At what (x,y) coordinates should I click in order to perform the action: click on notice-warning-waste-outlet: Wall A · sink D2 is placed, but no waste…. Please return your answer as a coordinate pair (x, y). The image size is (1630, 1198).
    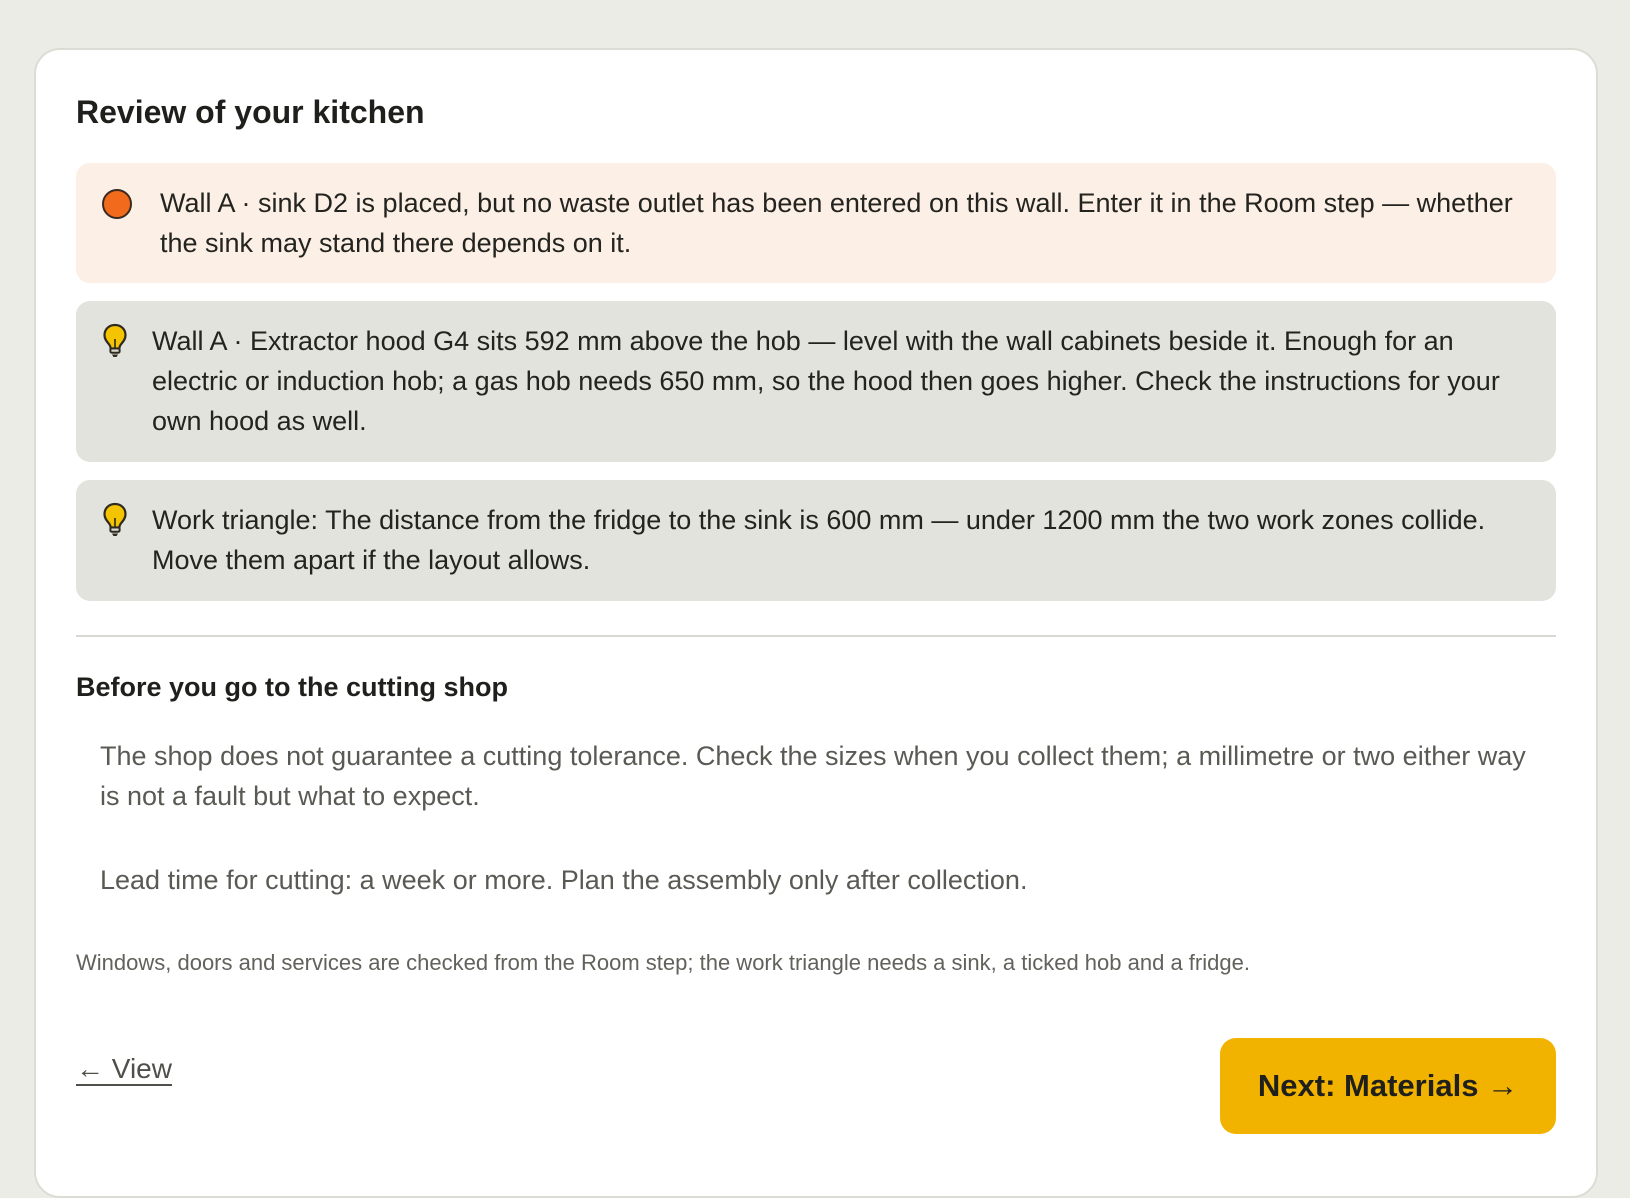
    Looking at the image, I should click on (816, 223).